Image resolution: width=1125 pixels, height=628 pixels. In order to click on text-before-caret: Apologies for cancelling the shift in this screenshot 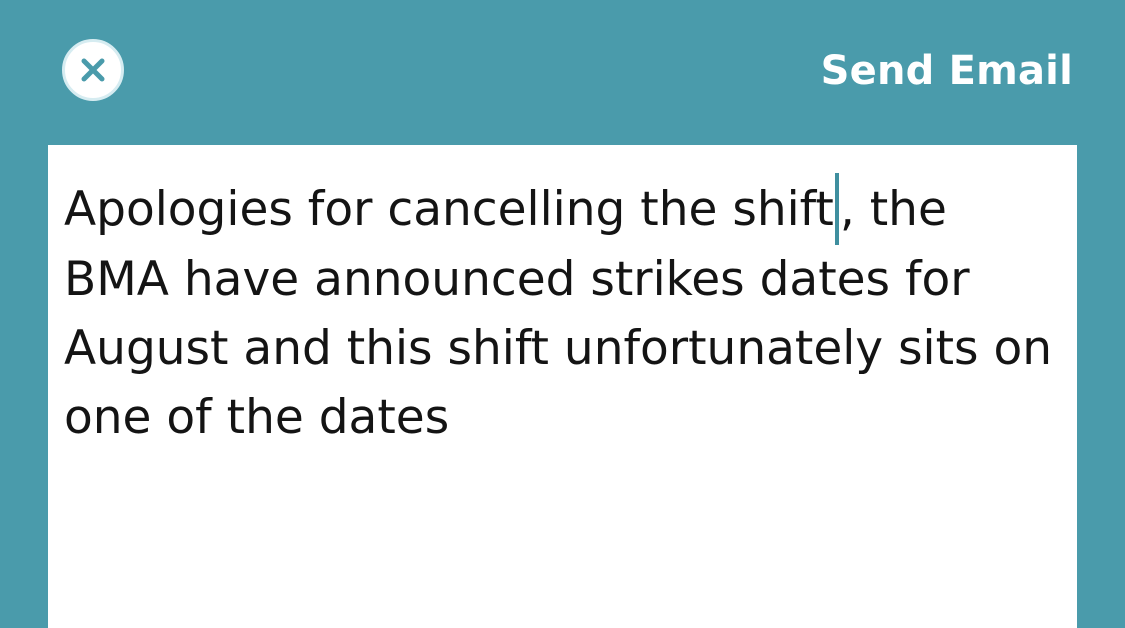, I will do `click(449, 209)`.